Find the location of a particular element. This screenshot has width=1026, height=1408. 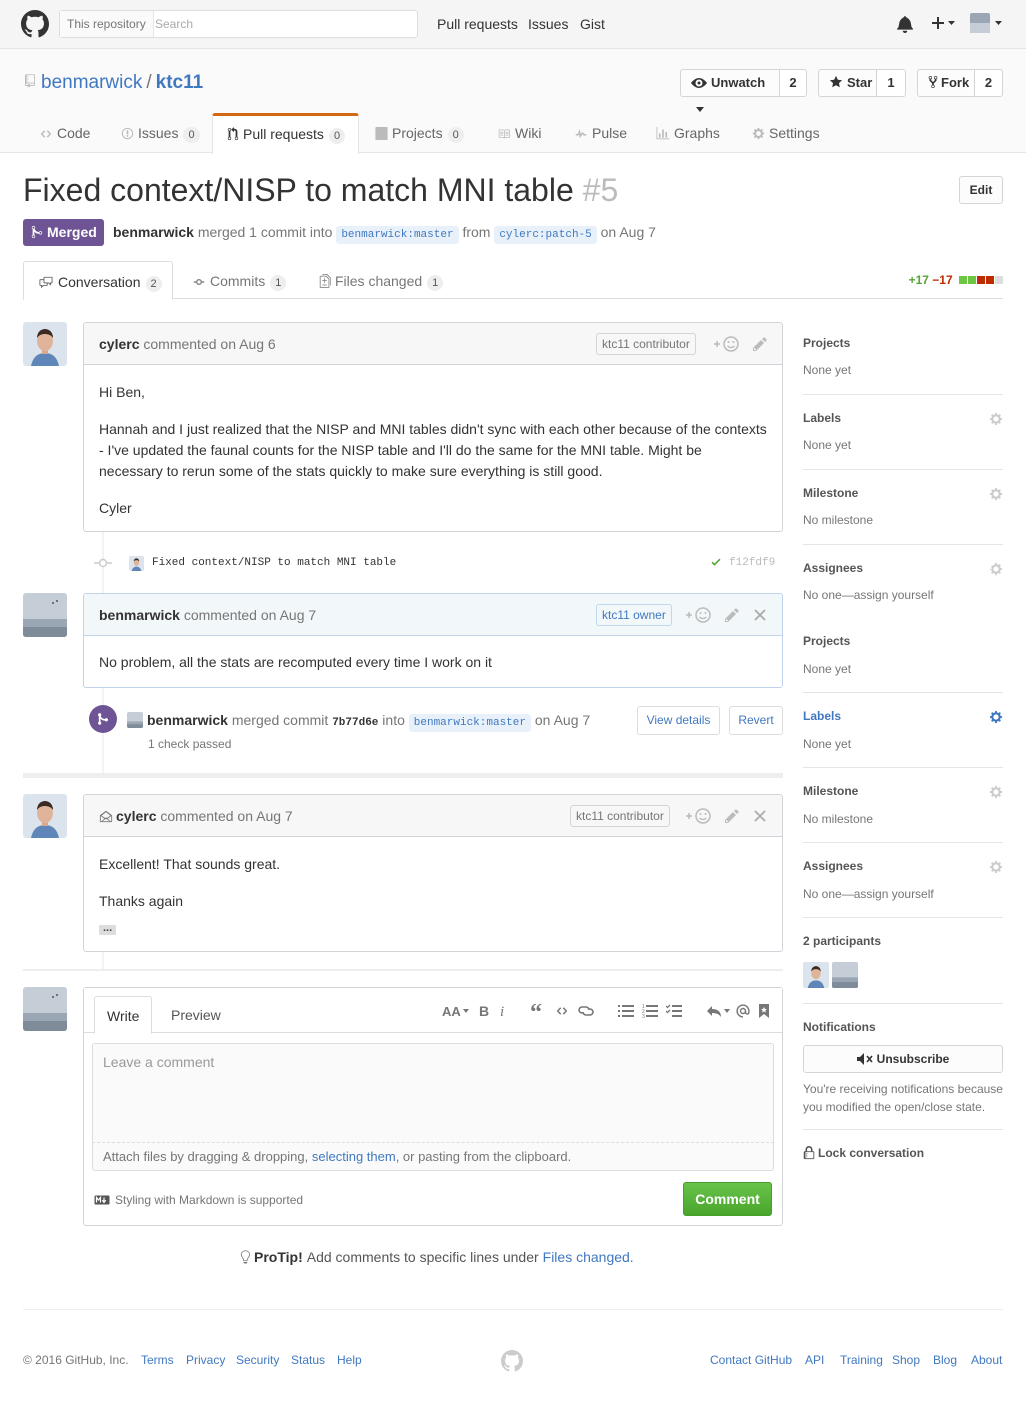

comment-author: benmarwick is located at coordinates (139, 615).